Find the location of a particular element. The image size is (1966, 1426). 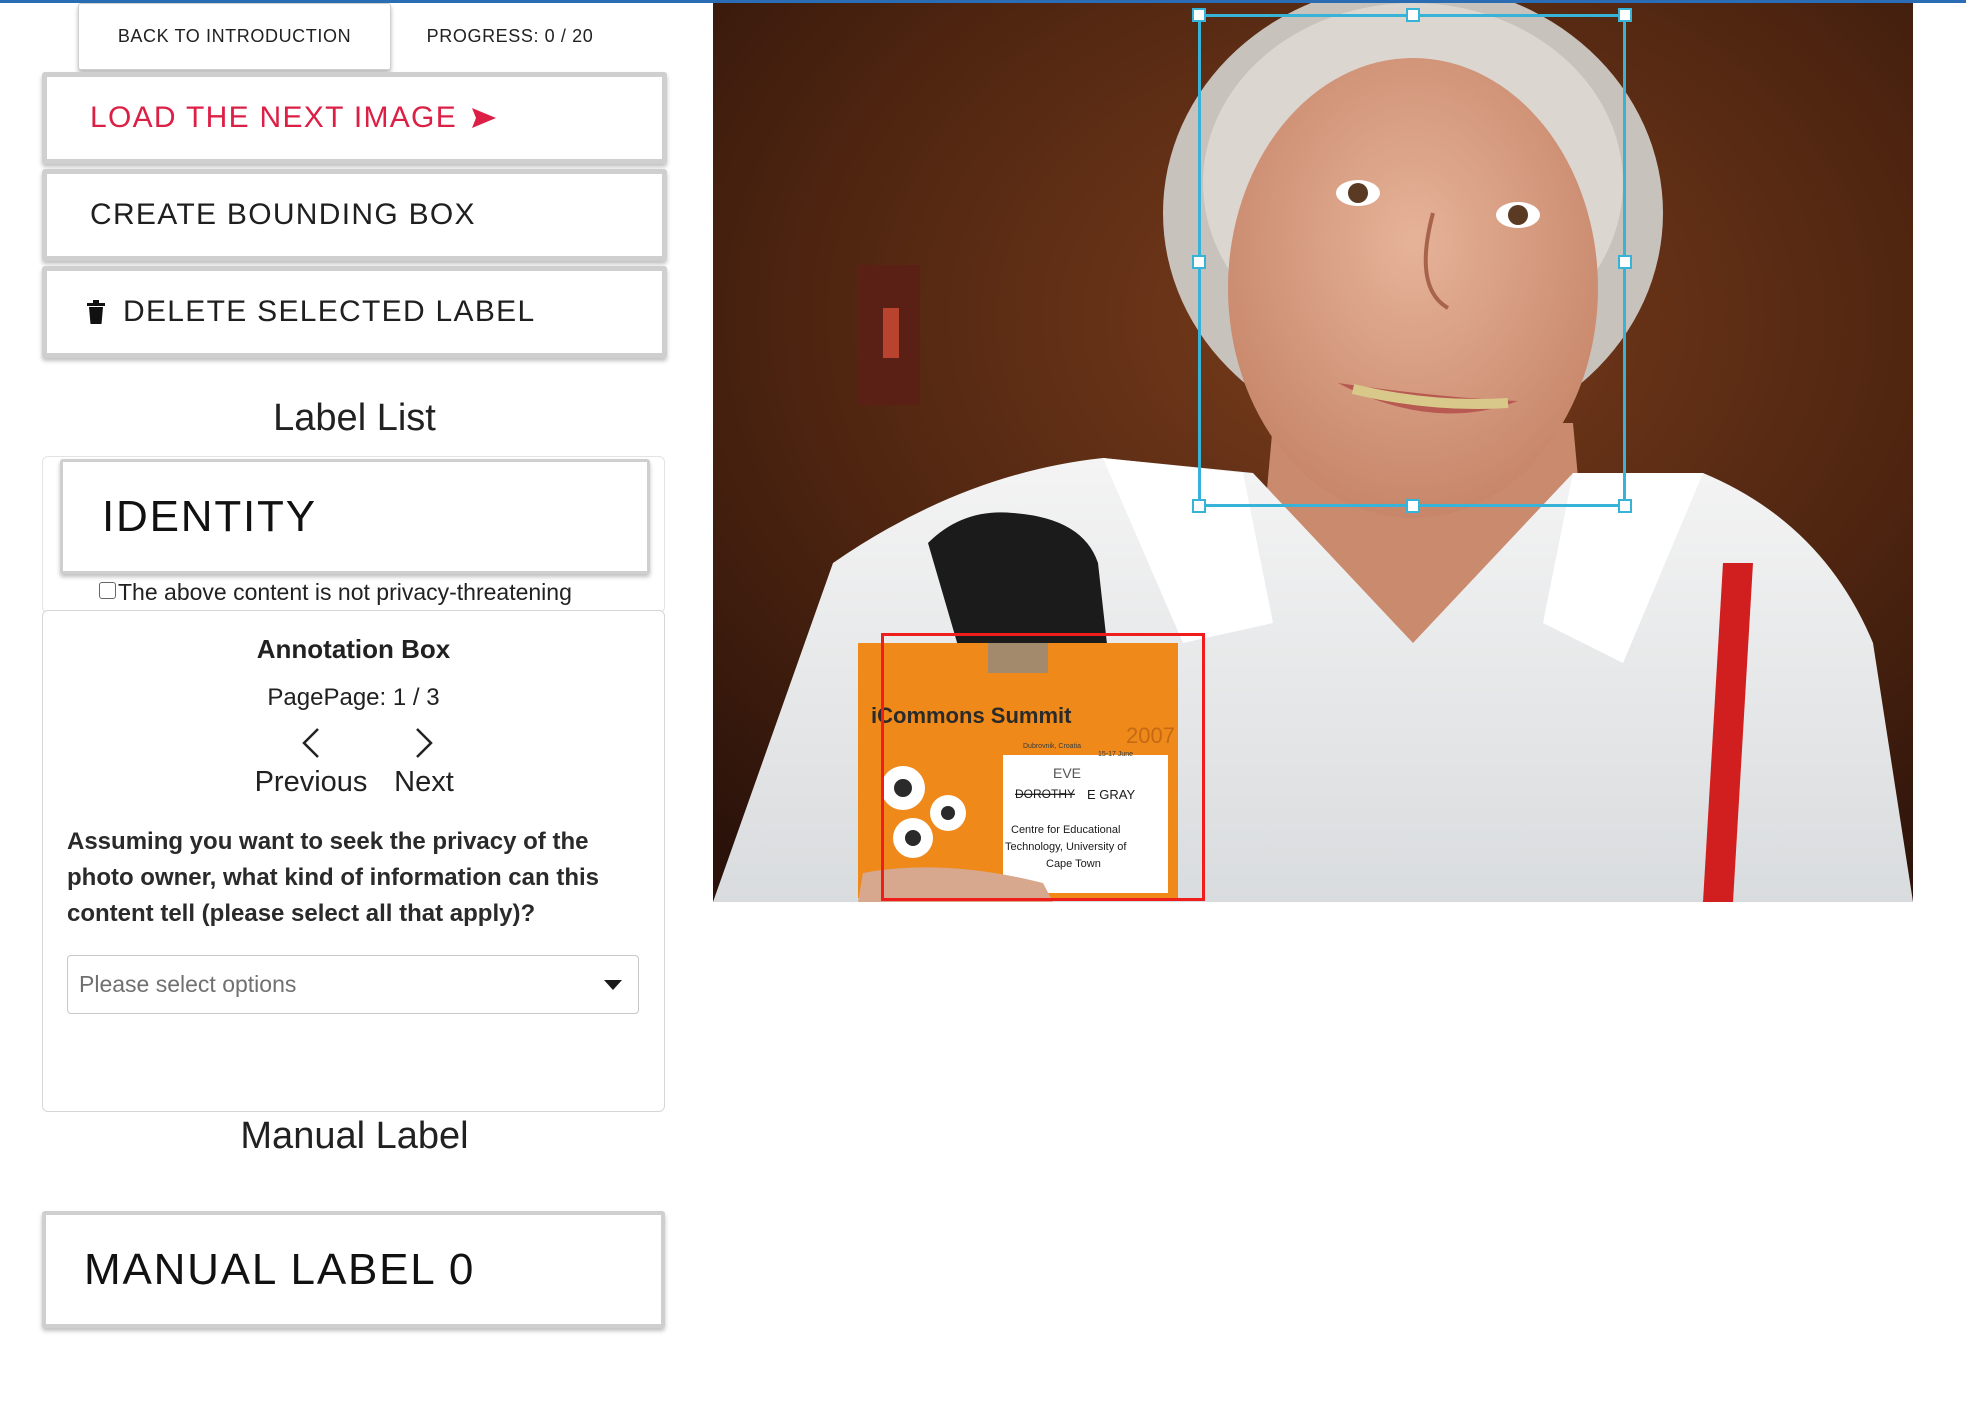

select-placeholder: Please select options is located at coordinates (188, 984).